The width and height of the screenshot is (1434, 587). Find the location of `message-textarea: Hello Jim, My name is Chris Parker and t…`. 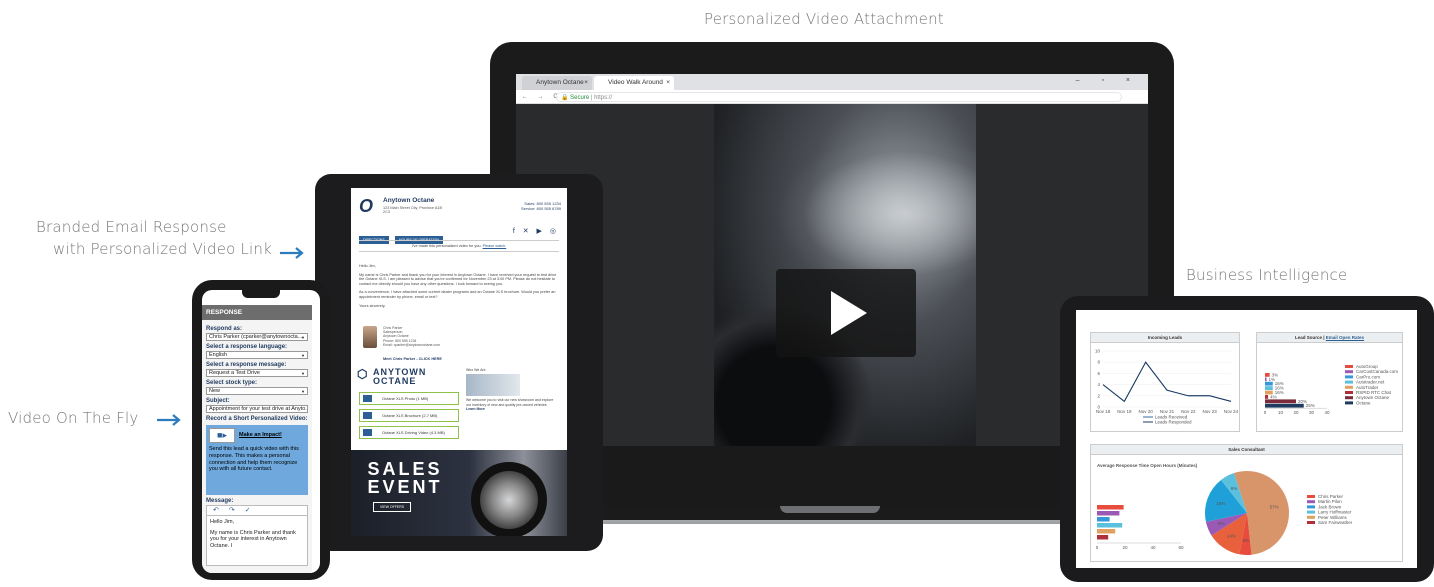

message-textarea: Hello Jim, My name is Chris Parker and t… is located at coordinates (257, 541).